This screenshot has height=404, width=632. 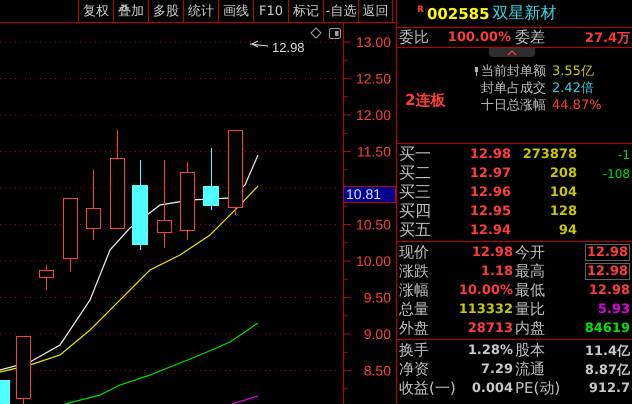 I want to click on field-label: 内盘, so click(x=530, y=328).